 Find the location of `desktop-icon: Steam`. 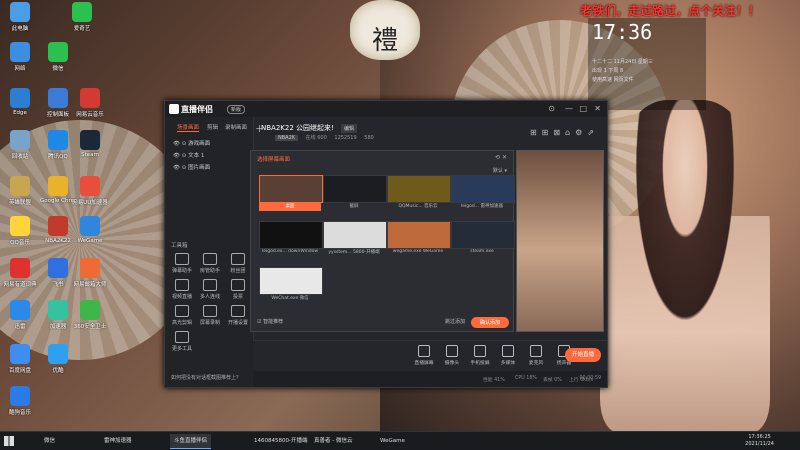

desktop-icon: Steam is located at coordinates (90, 144).